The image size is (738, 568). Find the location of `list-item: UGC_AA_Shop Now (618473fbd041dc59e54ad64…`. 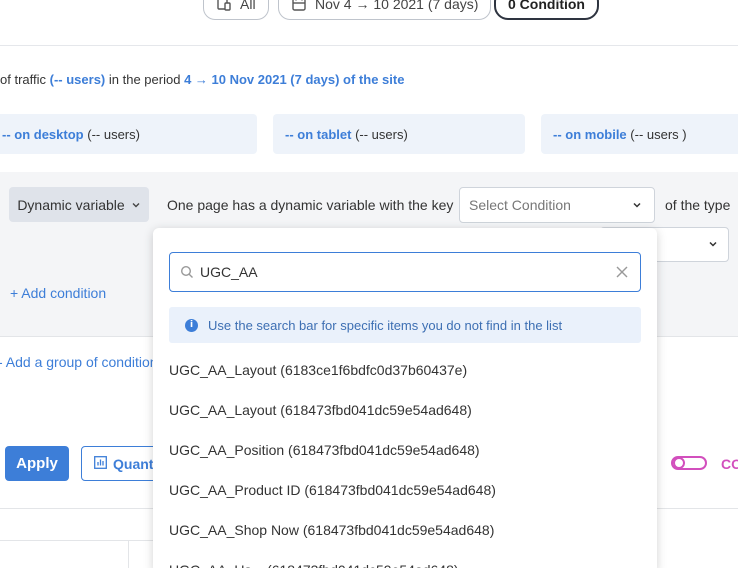

list-item: UGC_AA_Shop Now (618473fbd041dc59e54ad64… is located at coordinates (405, 530).